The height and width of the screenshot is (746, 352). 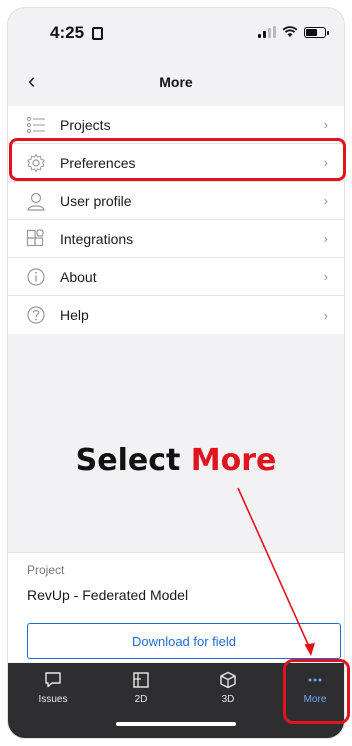 I want to click on menu-item-label: Integrations, so click(x=97, y=238).